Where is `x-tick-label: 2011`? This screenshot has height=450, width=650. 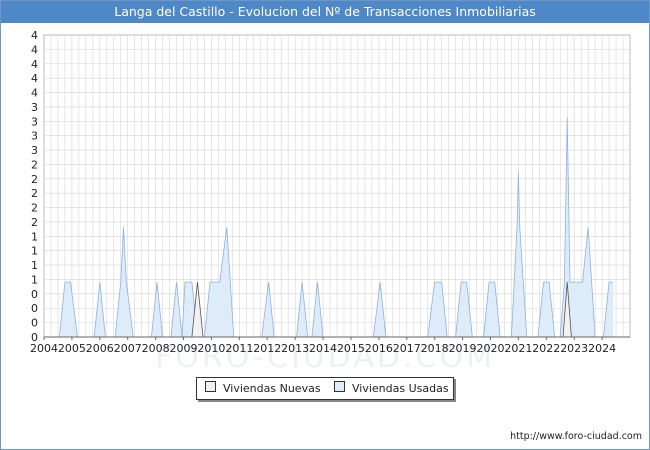 x-tick-label: 2011 is located at coordinates (239, 348).